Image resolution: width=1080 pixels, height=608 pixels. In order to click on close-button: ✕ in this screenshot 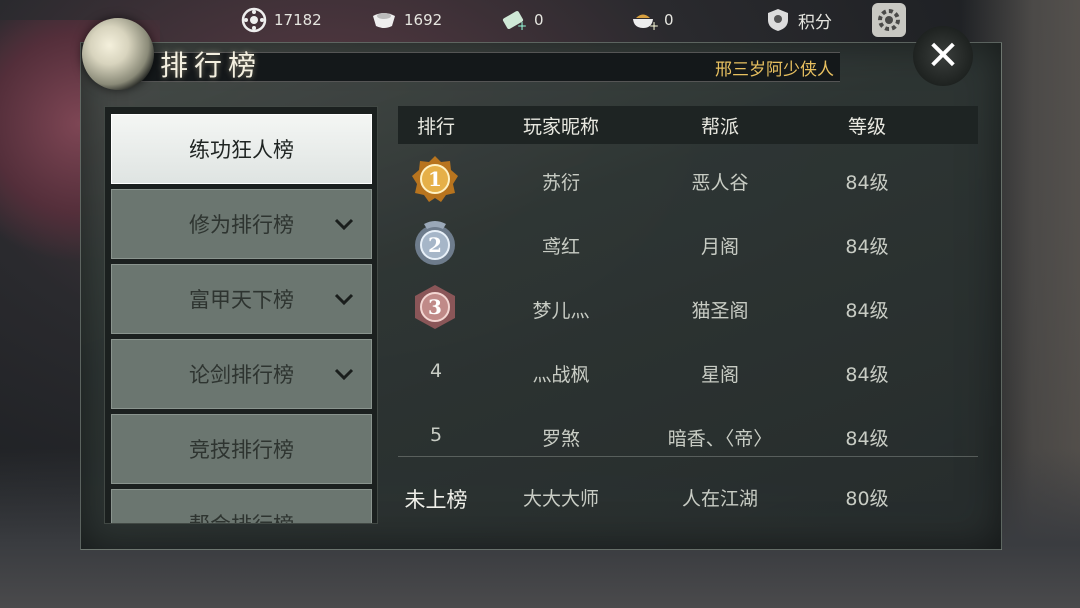, I will do `click(943, 56)`.